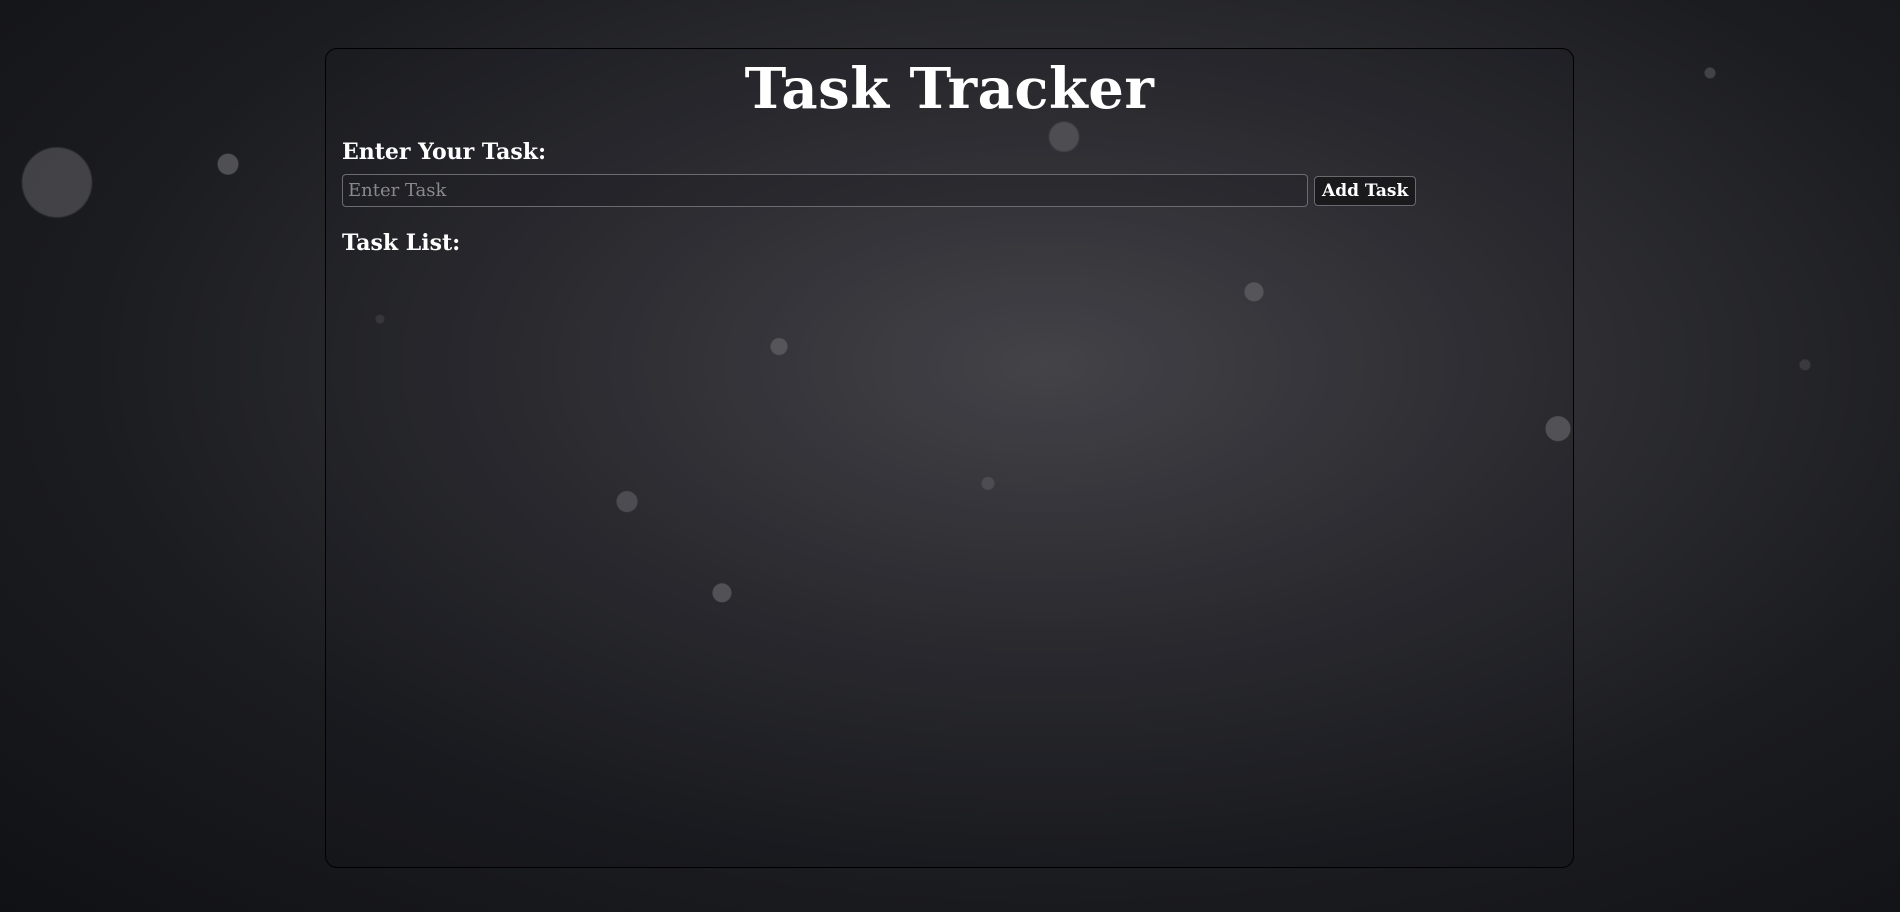 The image size is (1900, 912). What do you see at coordinates (444, 152) in the screenshot?
I see `enter-task-label: Enter Your Task:` at bounding box center [444, 152].